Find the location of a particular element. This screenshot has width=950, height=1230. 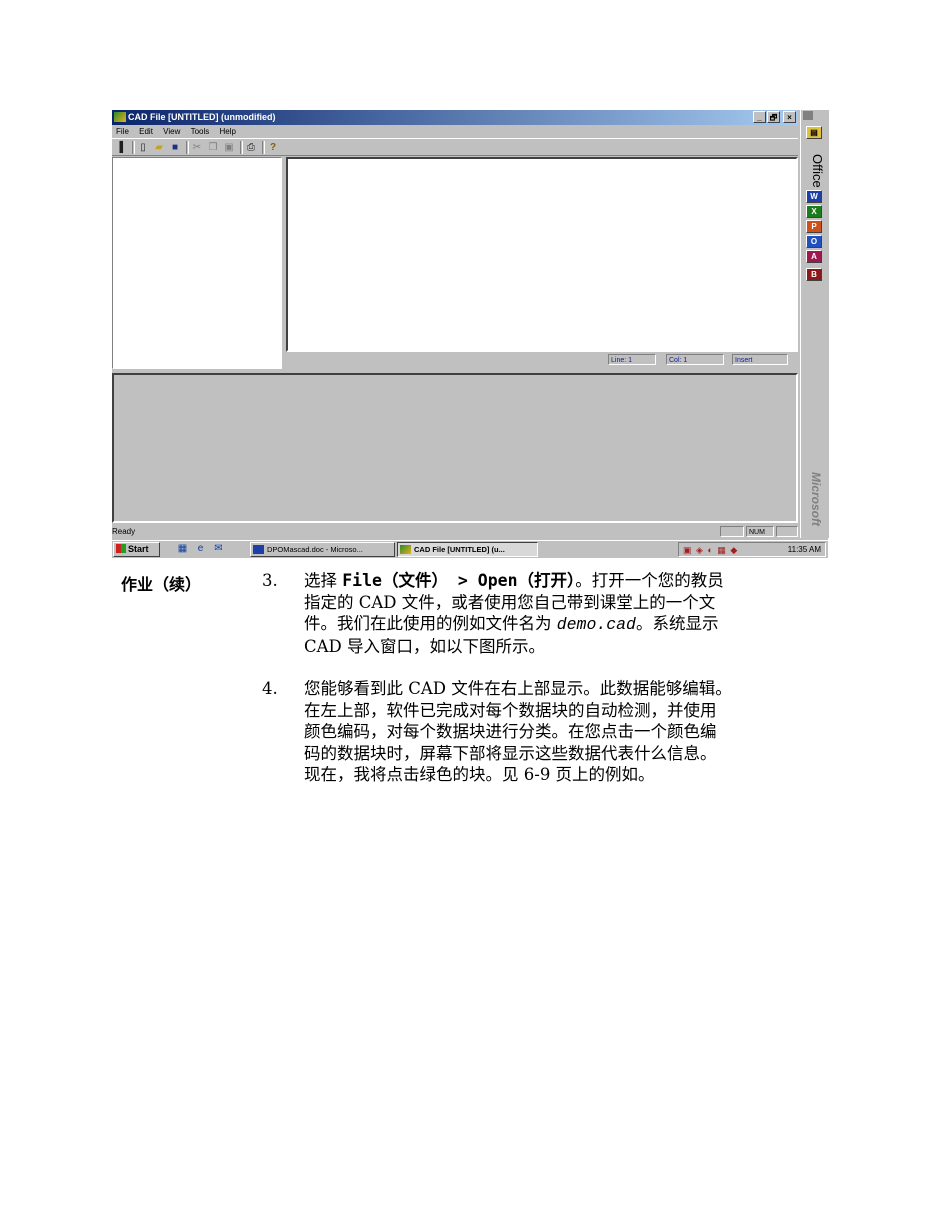

outlook-icon: O is located at coordinates (814, 241).